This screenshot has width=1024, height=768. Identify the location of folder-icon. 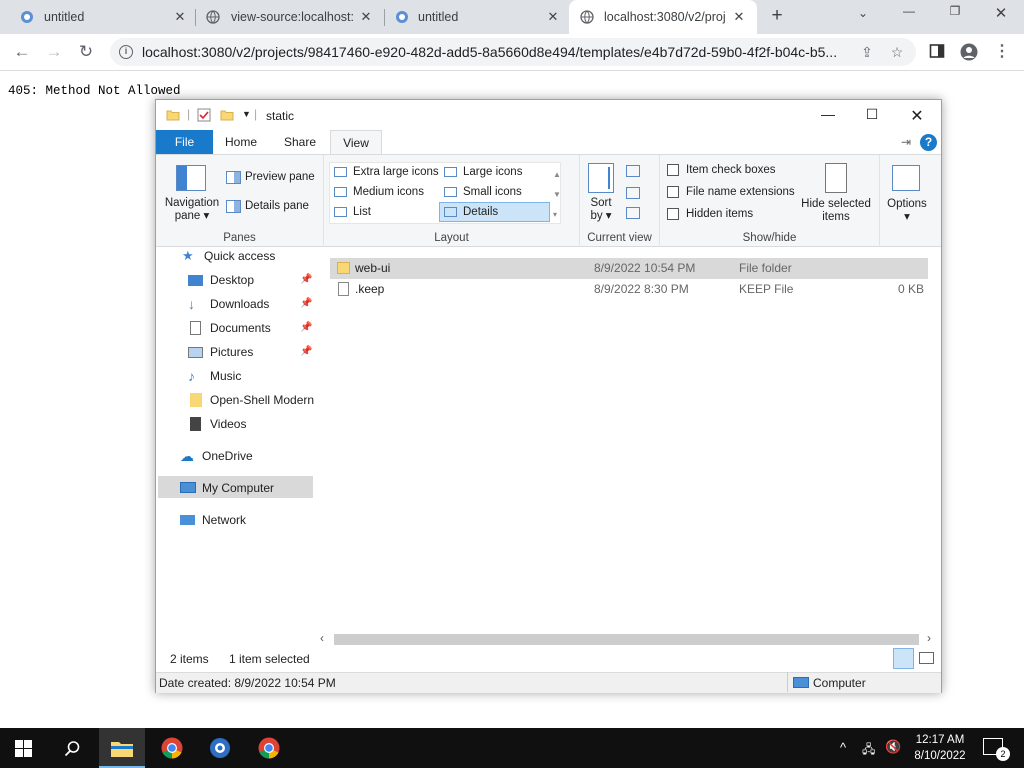
(196, 400).